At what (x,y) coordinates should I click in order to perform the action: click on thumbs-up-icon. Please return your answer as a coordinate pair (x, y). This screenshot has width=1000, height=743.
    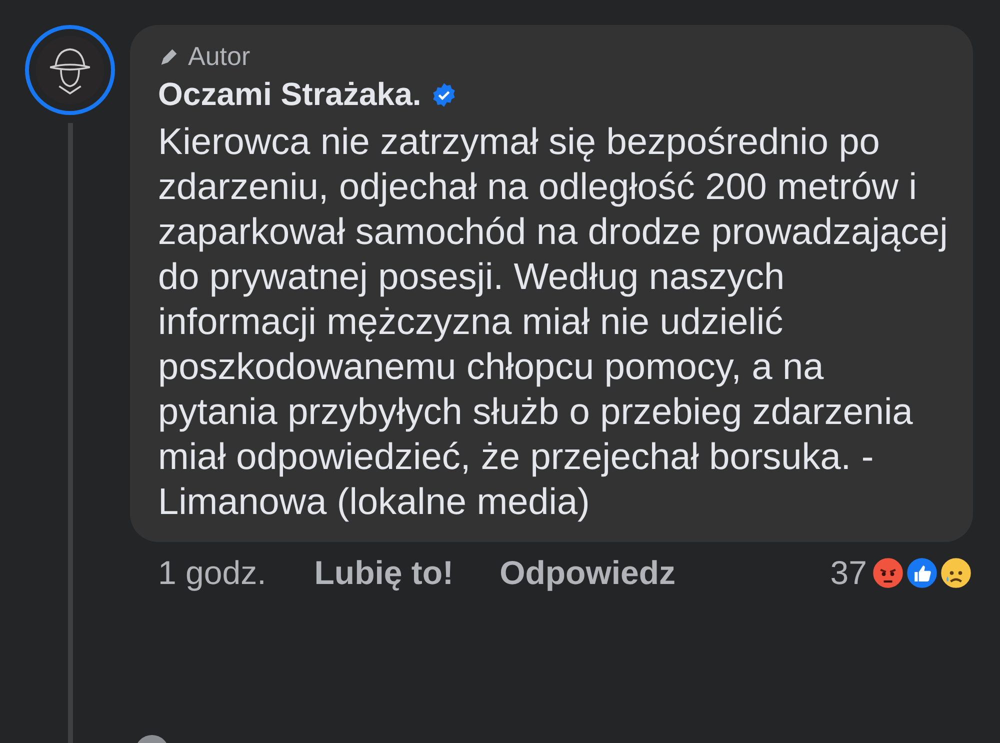
    Looking at the image, I should click on (922, 573).